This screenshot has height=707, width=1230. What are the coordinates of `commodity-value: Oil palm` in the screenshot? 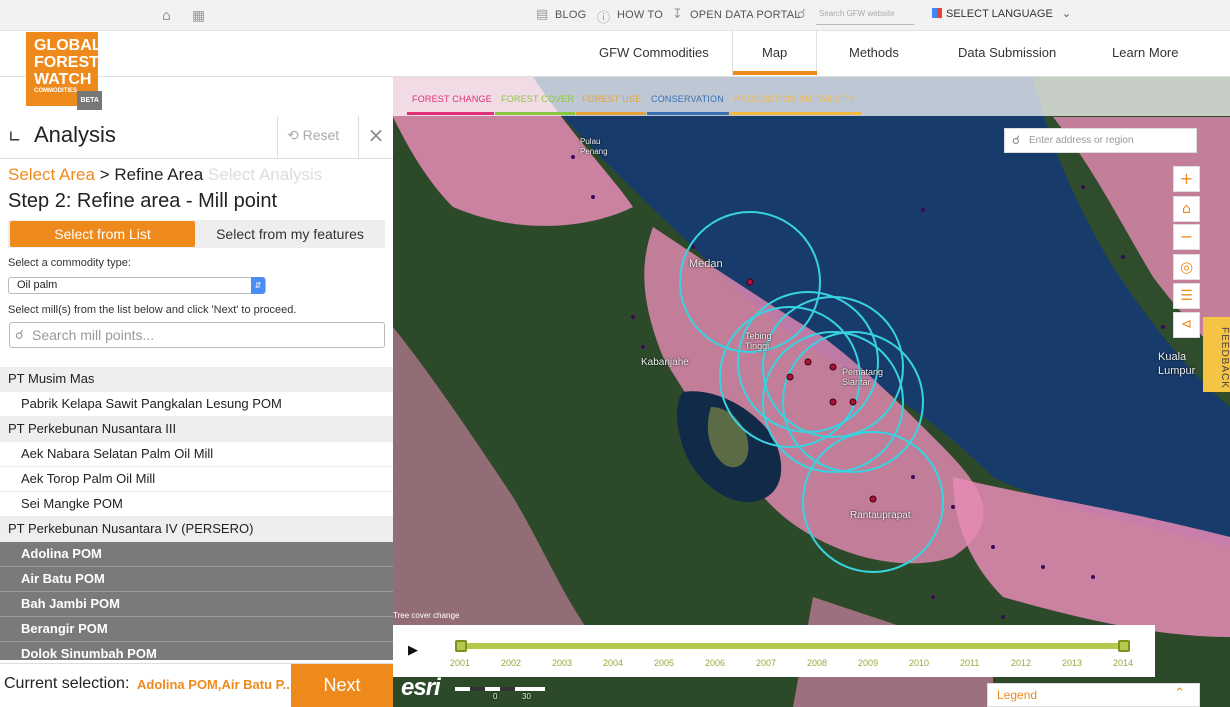 It's located at (37, 285).